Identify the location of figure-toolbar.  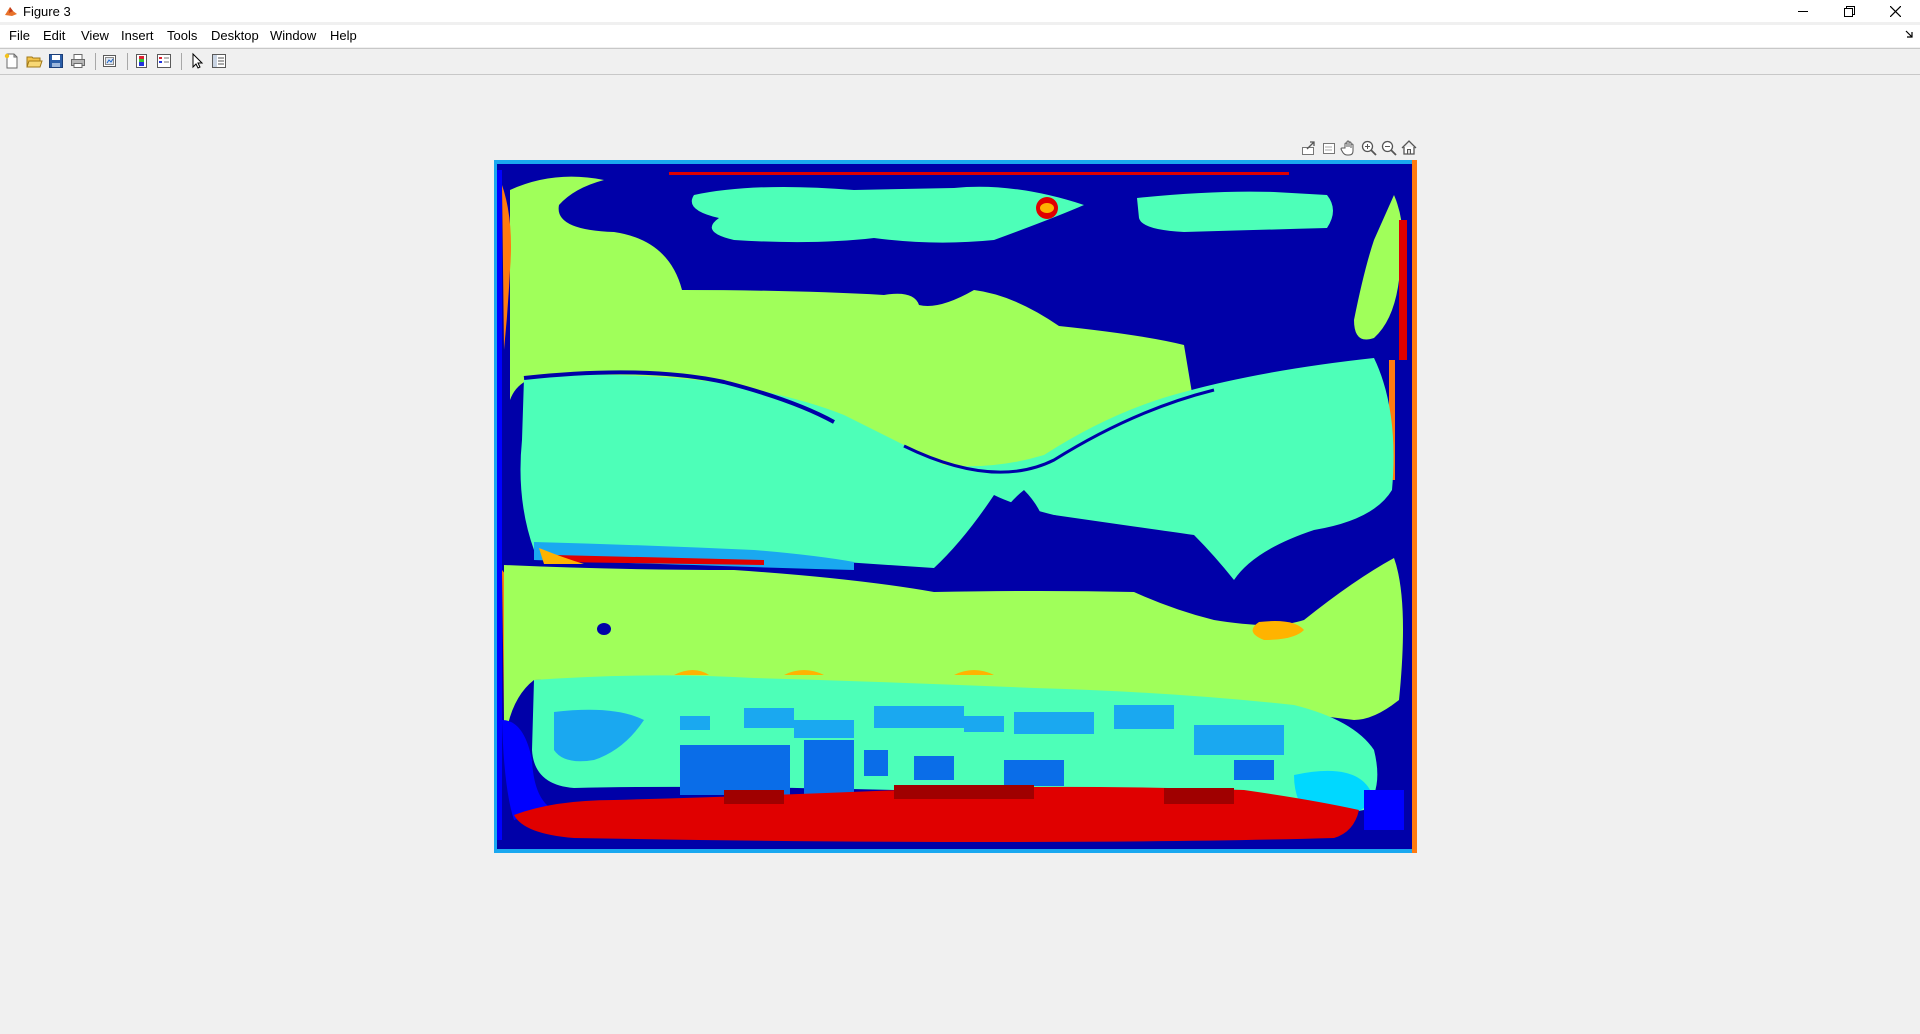
(960, 62).